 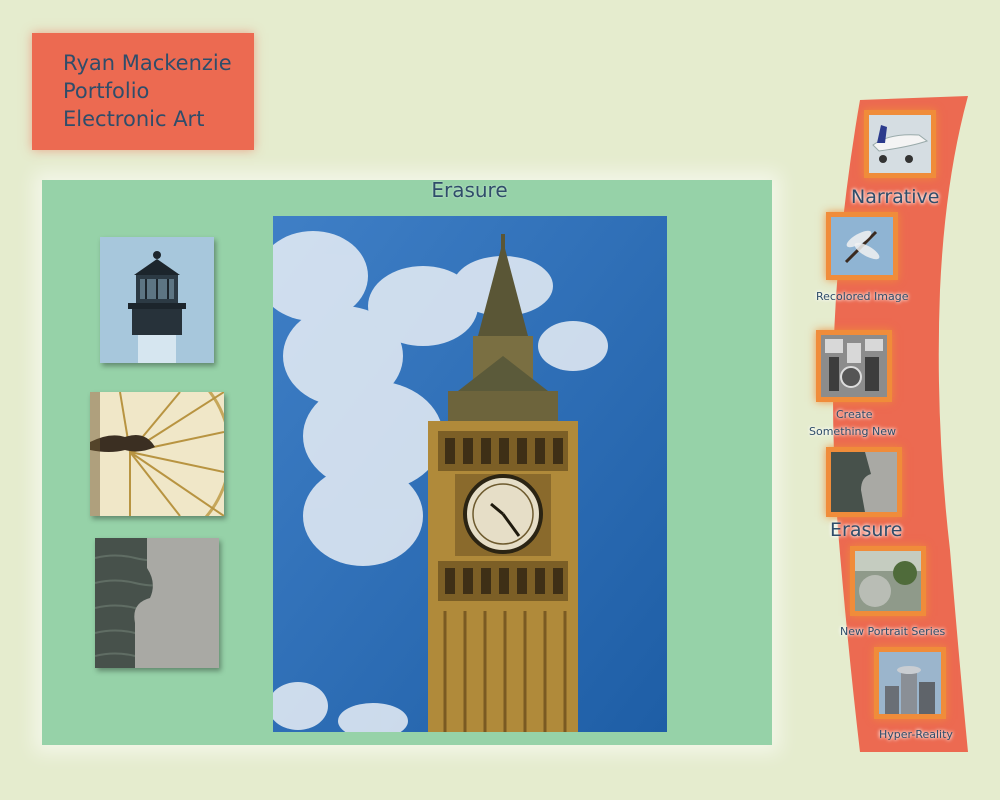 What do you see at coordinates (862, 296) in the screenshot?
I see `nav-label-recolored-image: Recolored Image` at bounding box center [862, 296].